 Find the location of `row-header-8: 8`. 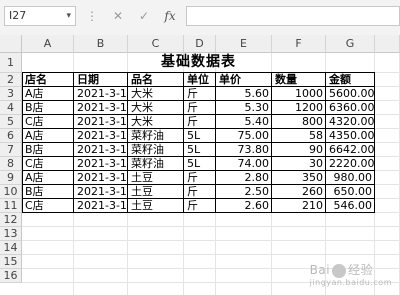

row-header-8: 8 is located at coordinates (11, 164).